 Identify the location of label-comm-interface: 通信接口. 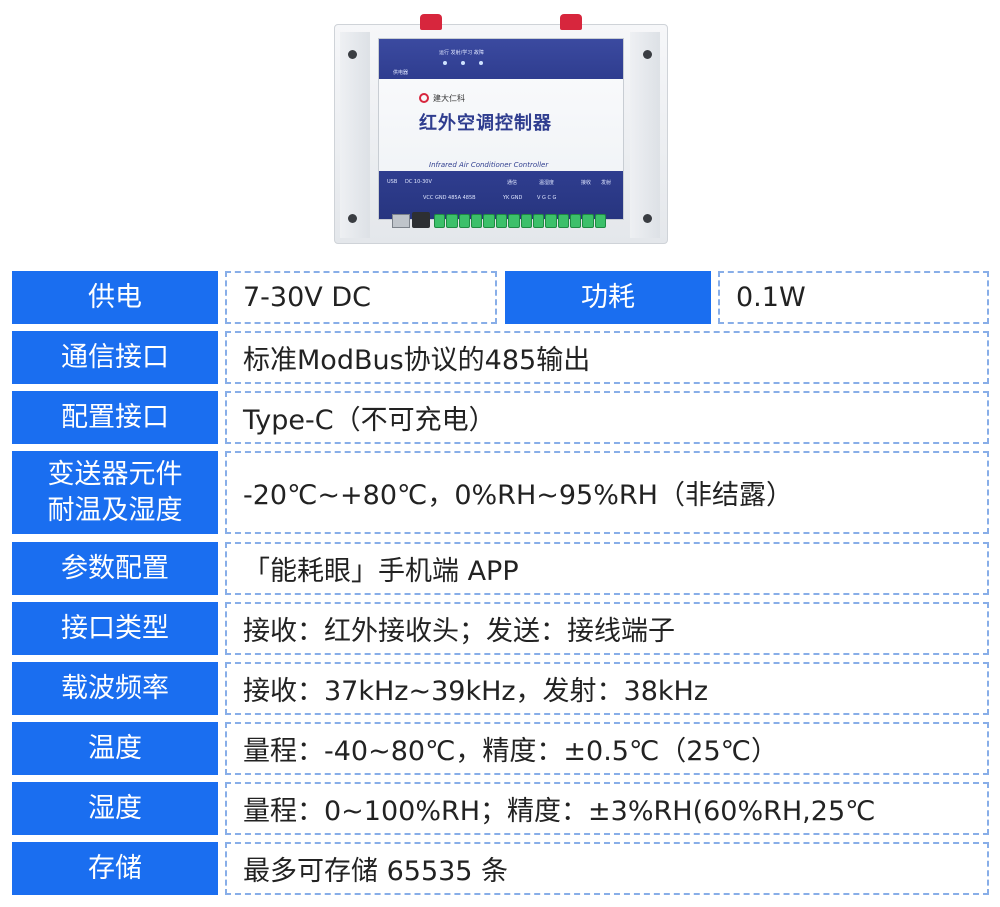
(115, 357).